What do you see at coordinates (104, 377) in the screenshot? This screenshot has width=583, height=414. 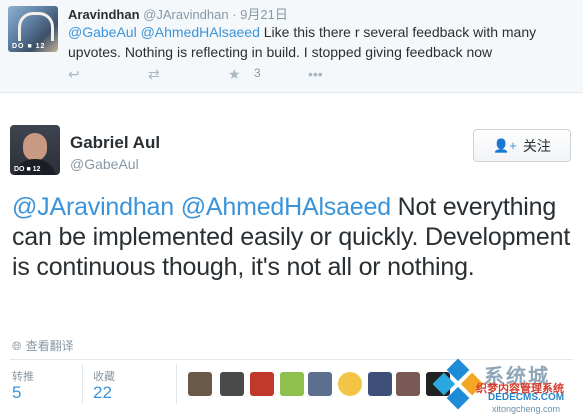 I see `favorites-label: 收藏` at bounding box center [104, 377].